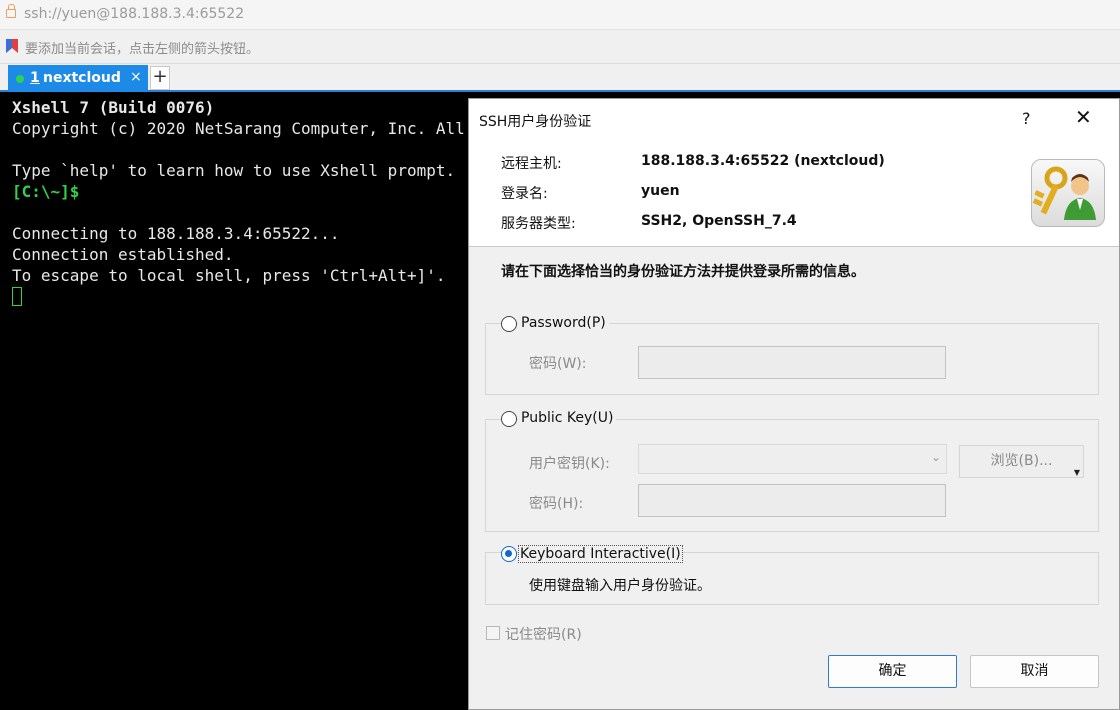 The image size is (1120, 710). What do you see at coordinates (620, 586) in the screenshot?
I see `keyboard-interactive-description: 使用键盘输入用户身份验证。` at bounding box center [620, 586].